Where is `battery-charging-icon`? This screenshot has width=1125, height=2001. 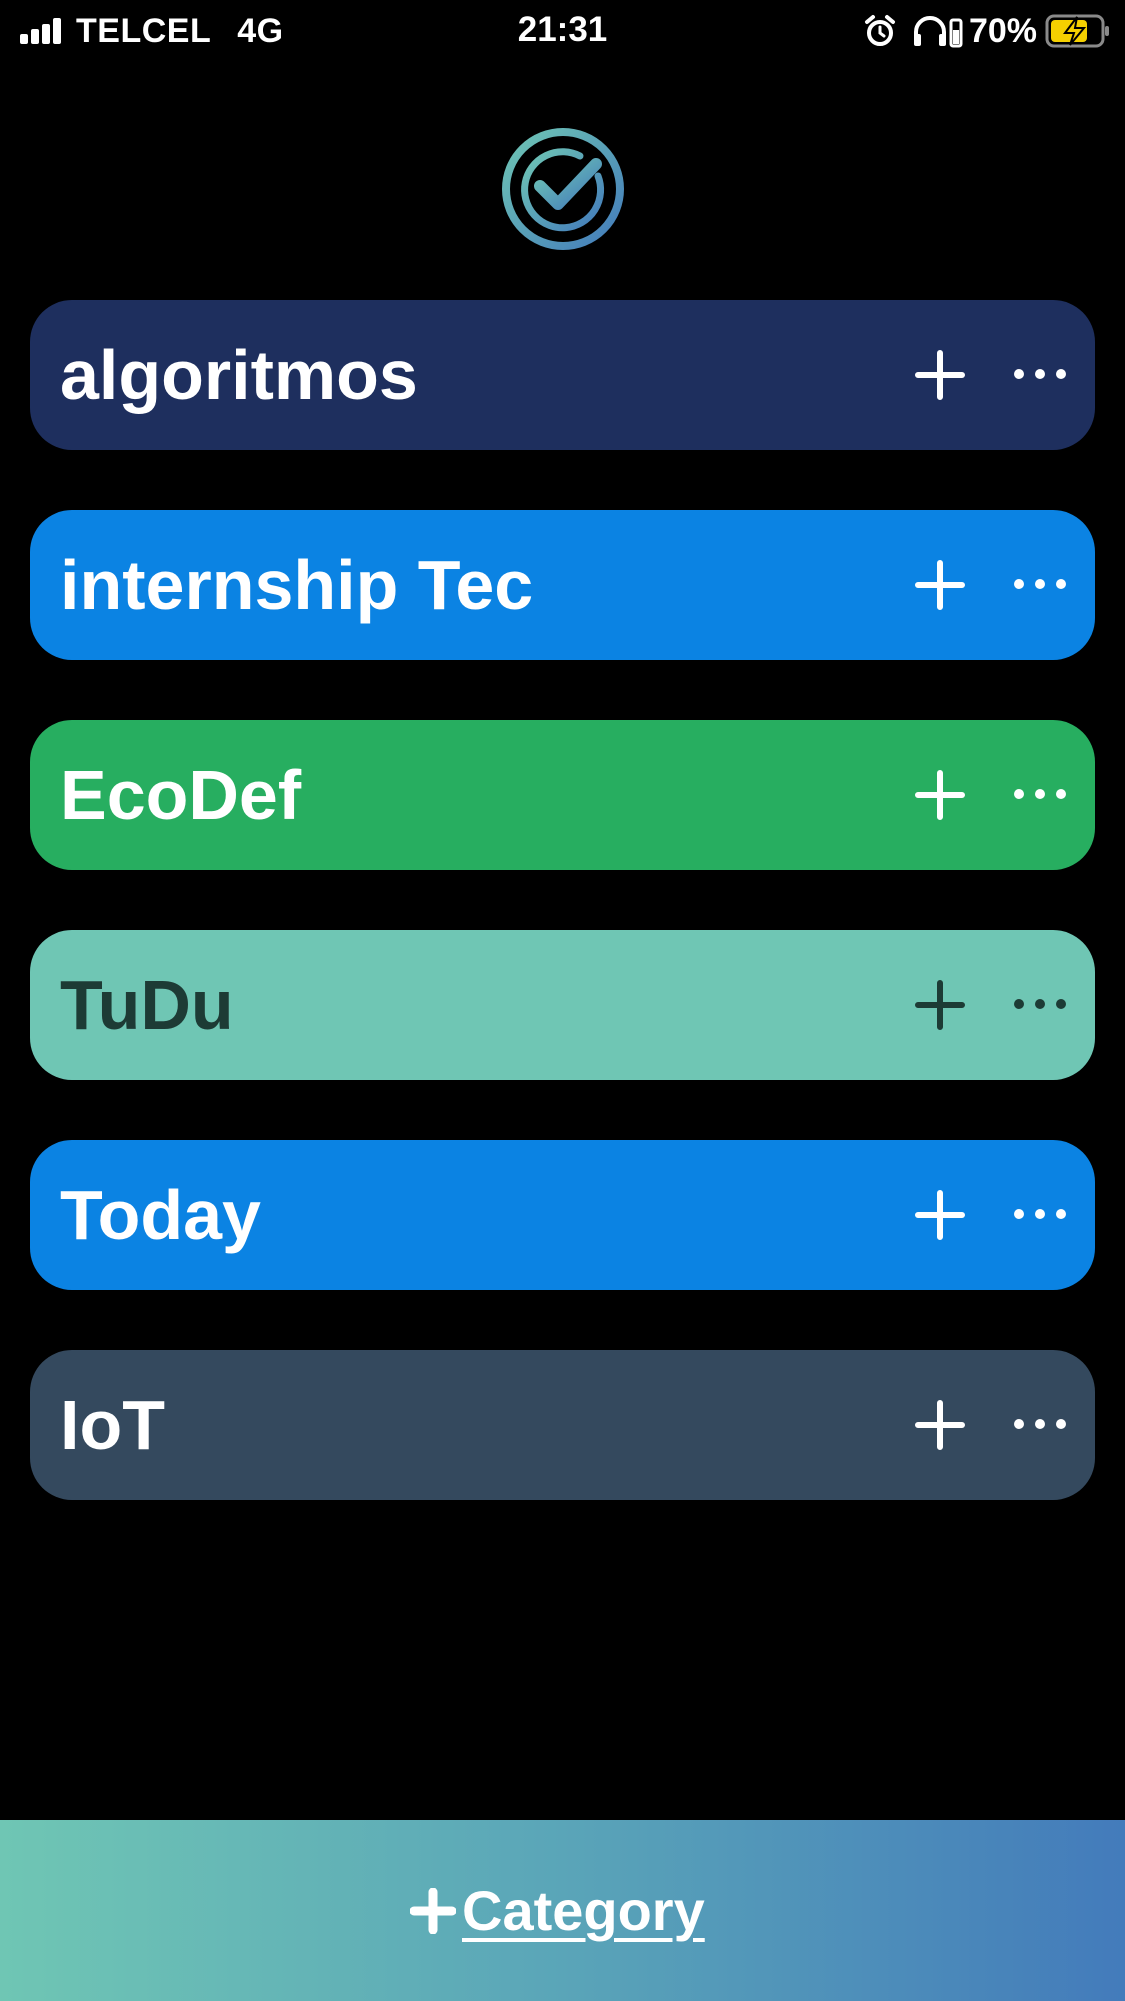
battery-charging-icon is located at coordinates (1077, 31).